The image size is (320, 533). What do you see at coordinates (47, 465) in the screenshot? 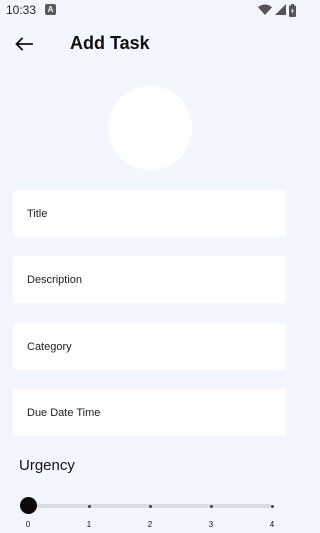
I see `urgency-label: Urgency` at bounding box center [47, 465].